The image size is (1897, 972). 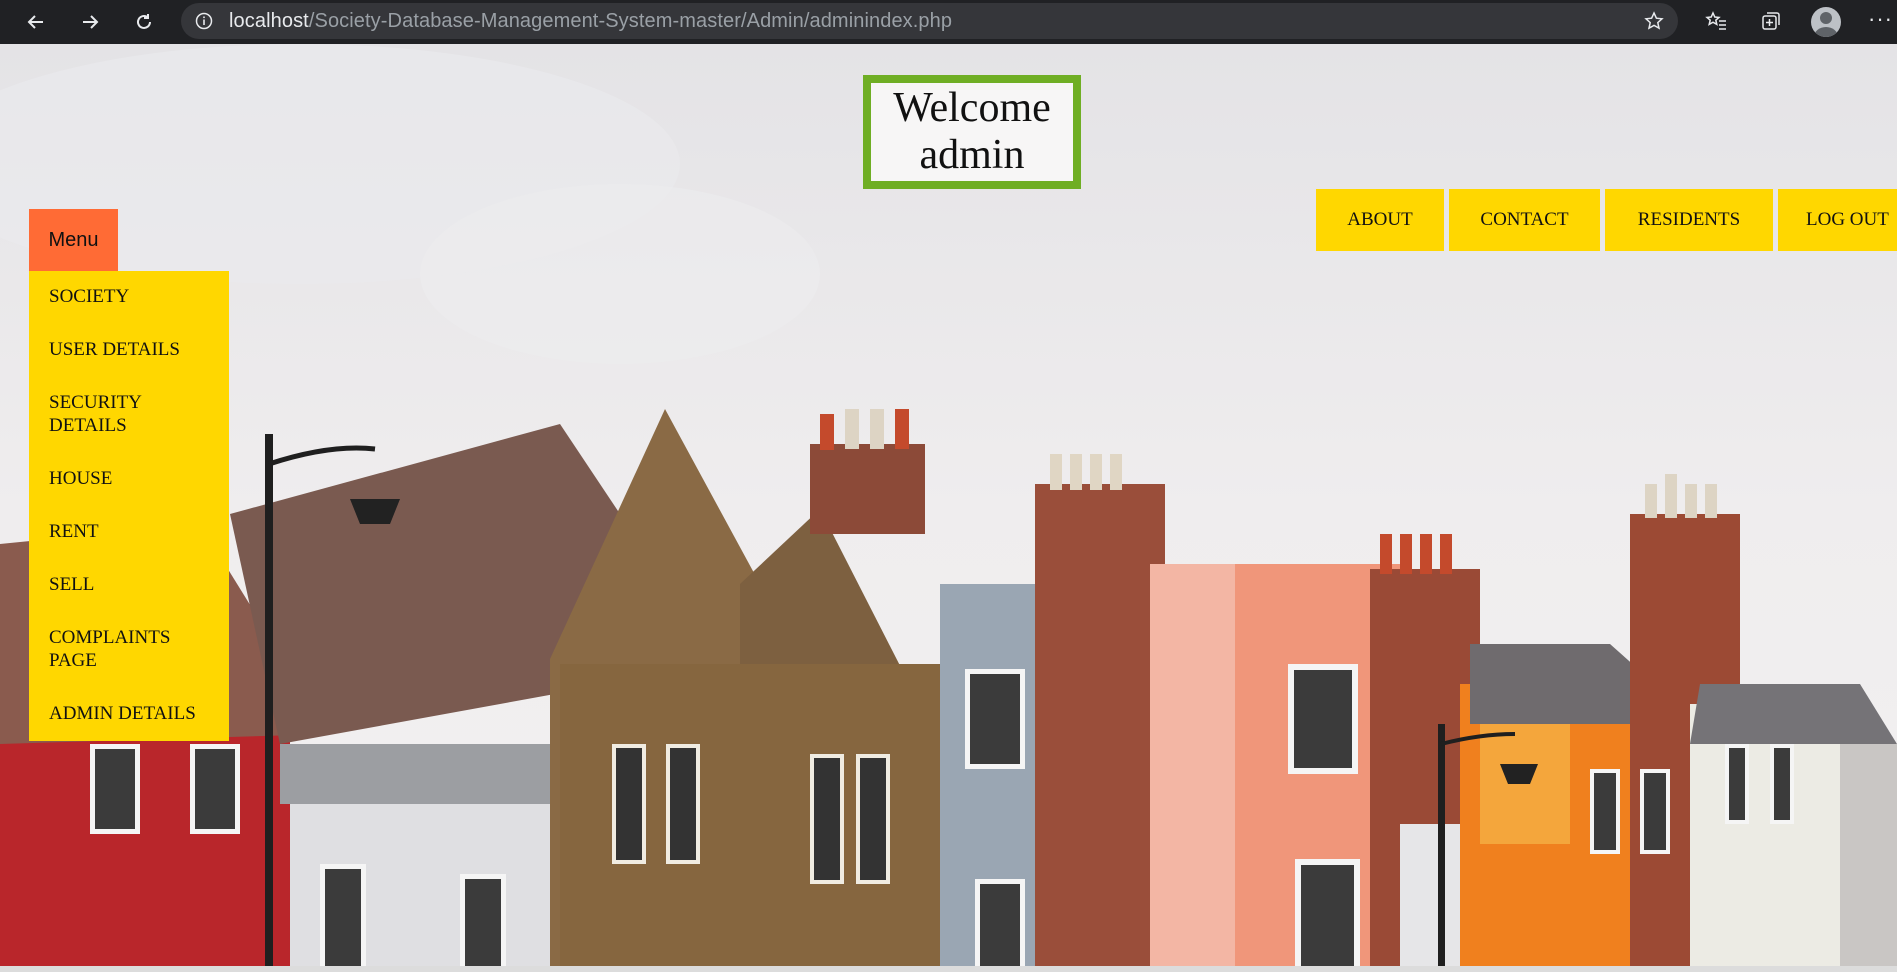 I want to click on star-icon, so click(x=1654, y=21).